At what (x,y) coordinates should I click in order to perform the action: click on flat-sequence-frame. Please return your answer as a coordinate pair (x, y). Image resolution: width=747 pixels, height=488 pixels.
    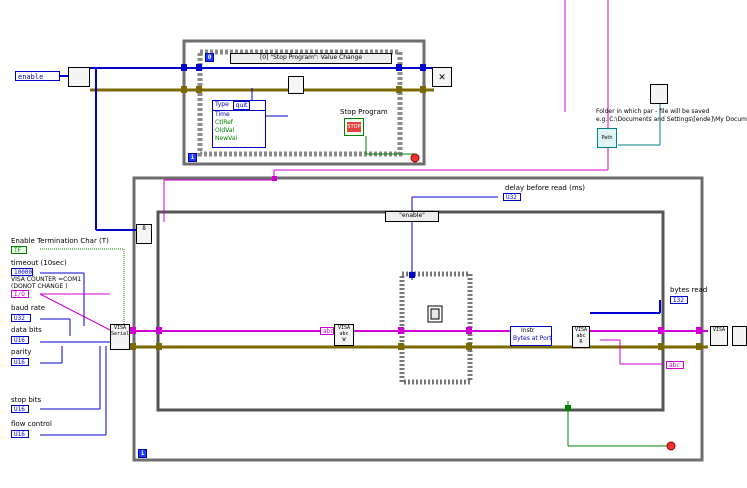
    Looking at the image, I should click on (436, 328).